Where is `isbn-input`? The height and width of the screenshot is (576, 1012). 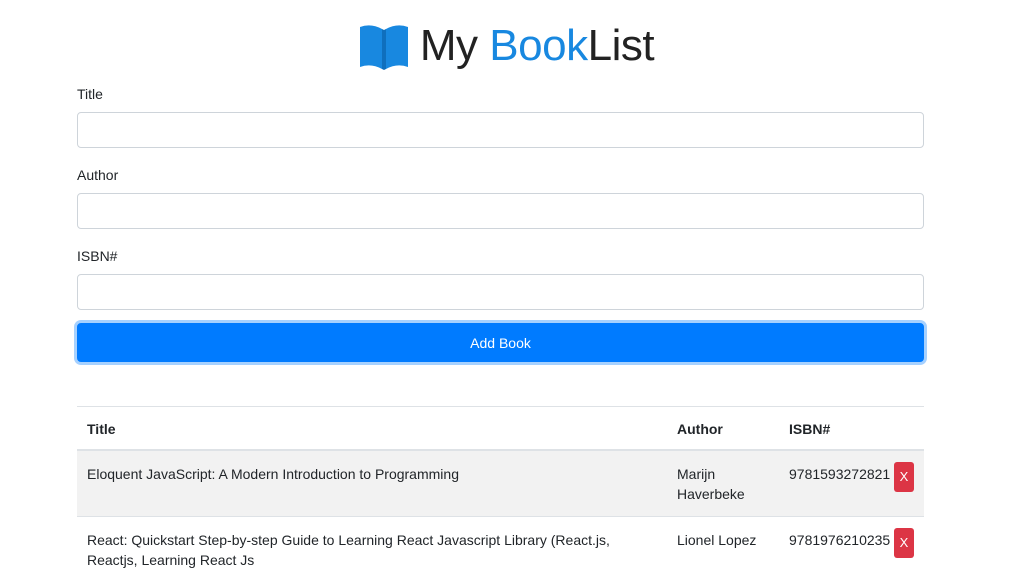 isbn-input is located at coordinates (500, 292).